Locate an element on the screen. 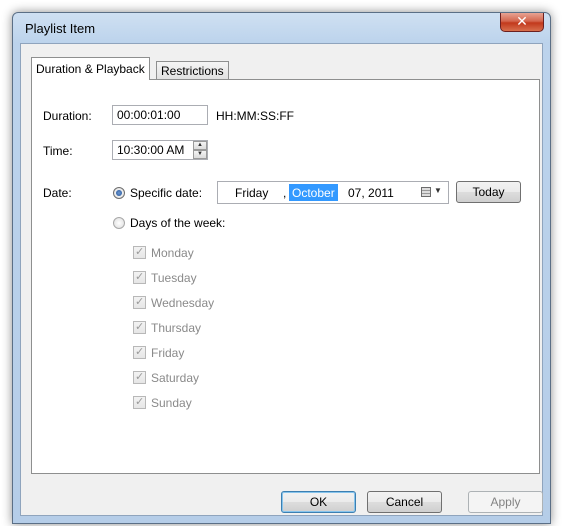  tab-restrictions: Restrictions is located at coordinates (192, 70).